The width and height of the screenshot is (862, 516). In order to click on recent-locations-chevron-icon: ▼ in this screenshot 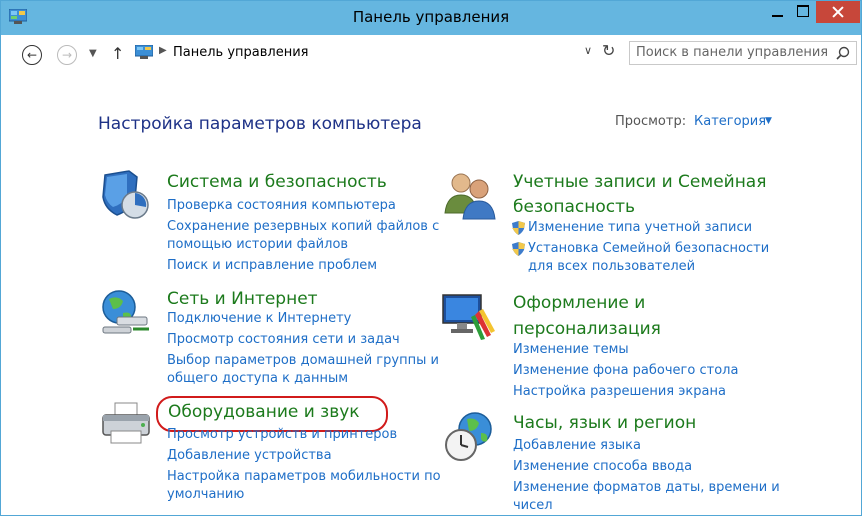, I will do `click(93, 53)`.